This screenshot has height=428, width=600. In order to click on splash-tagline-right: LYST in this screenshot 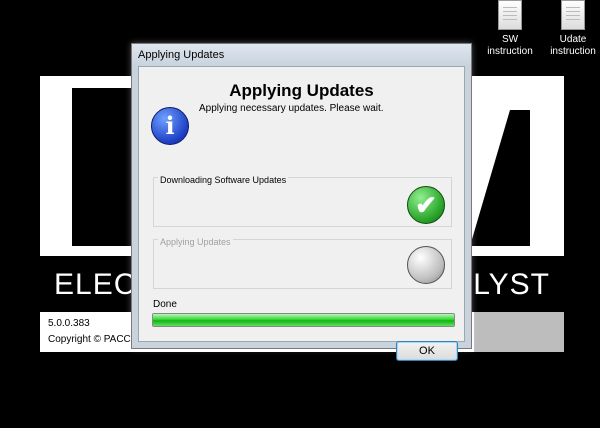, I will do `click(511, 284)`.